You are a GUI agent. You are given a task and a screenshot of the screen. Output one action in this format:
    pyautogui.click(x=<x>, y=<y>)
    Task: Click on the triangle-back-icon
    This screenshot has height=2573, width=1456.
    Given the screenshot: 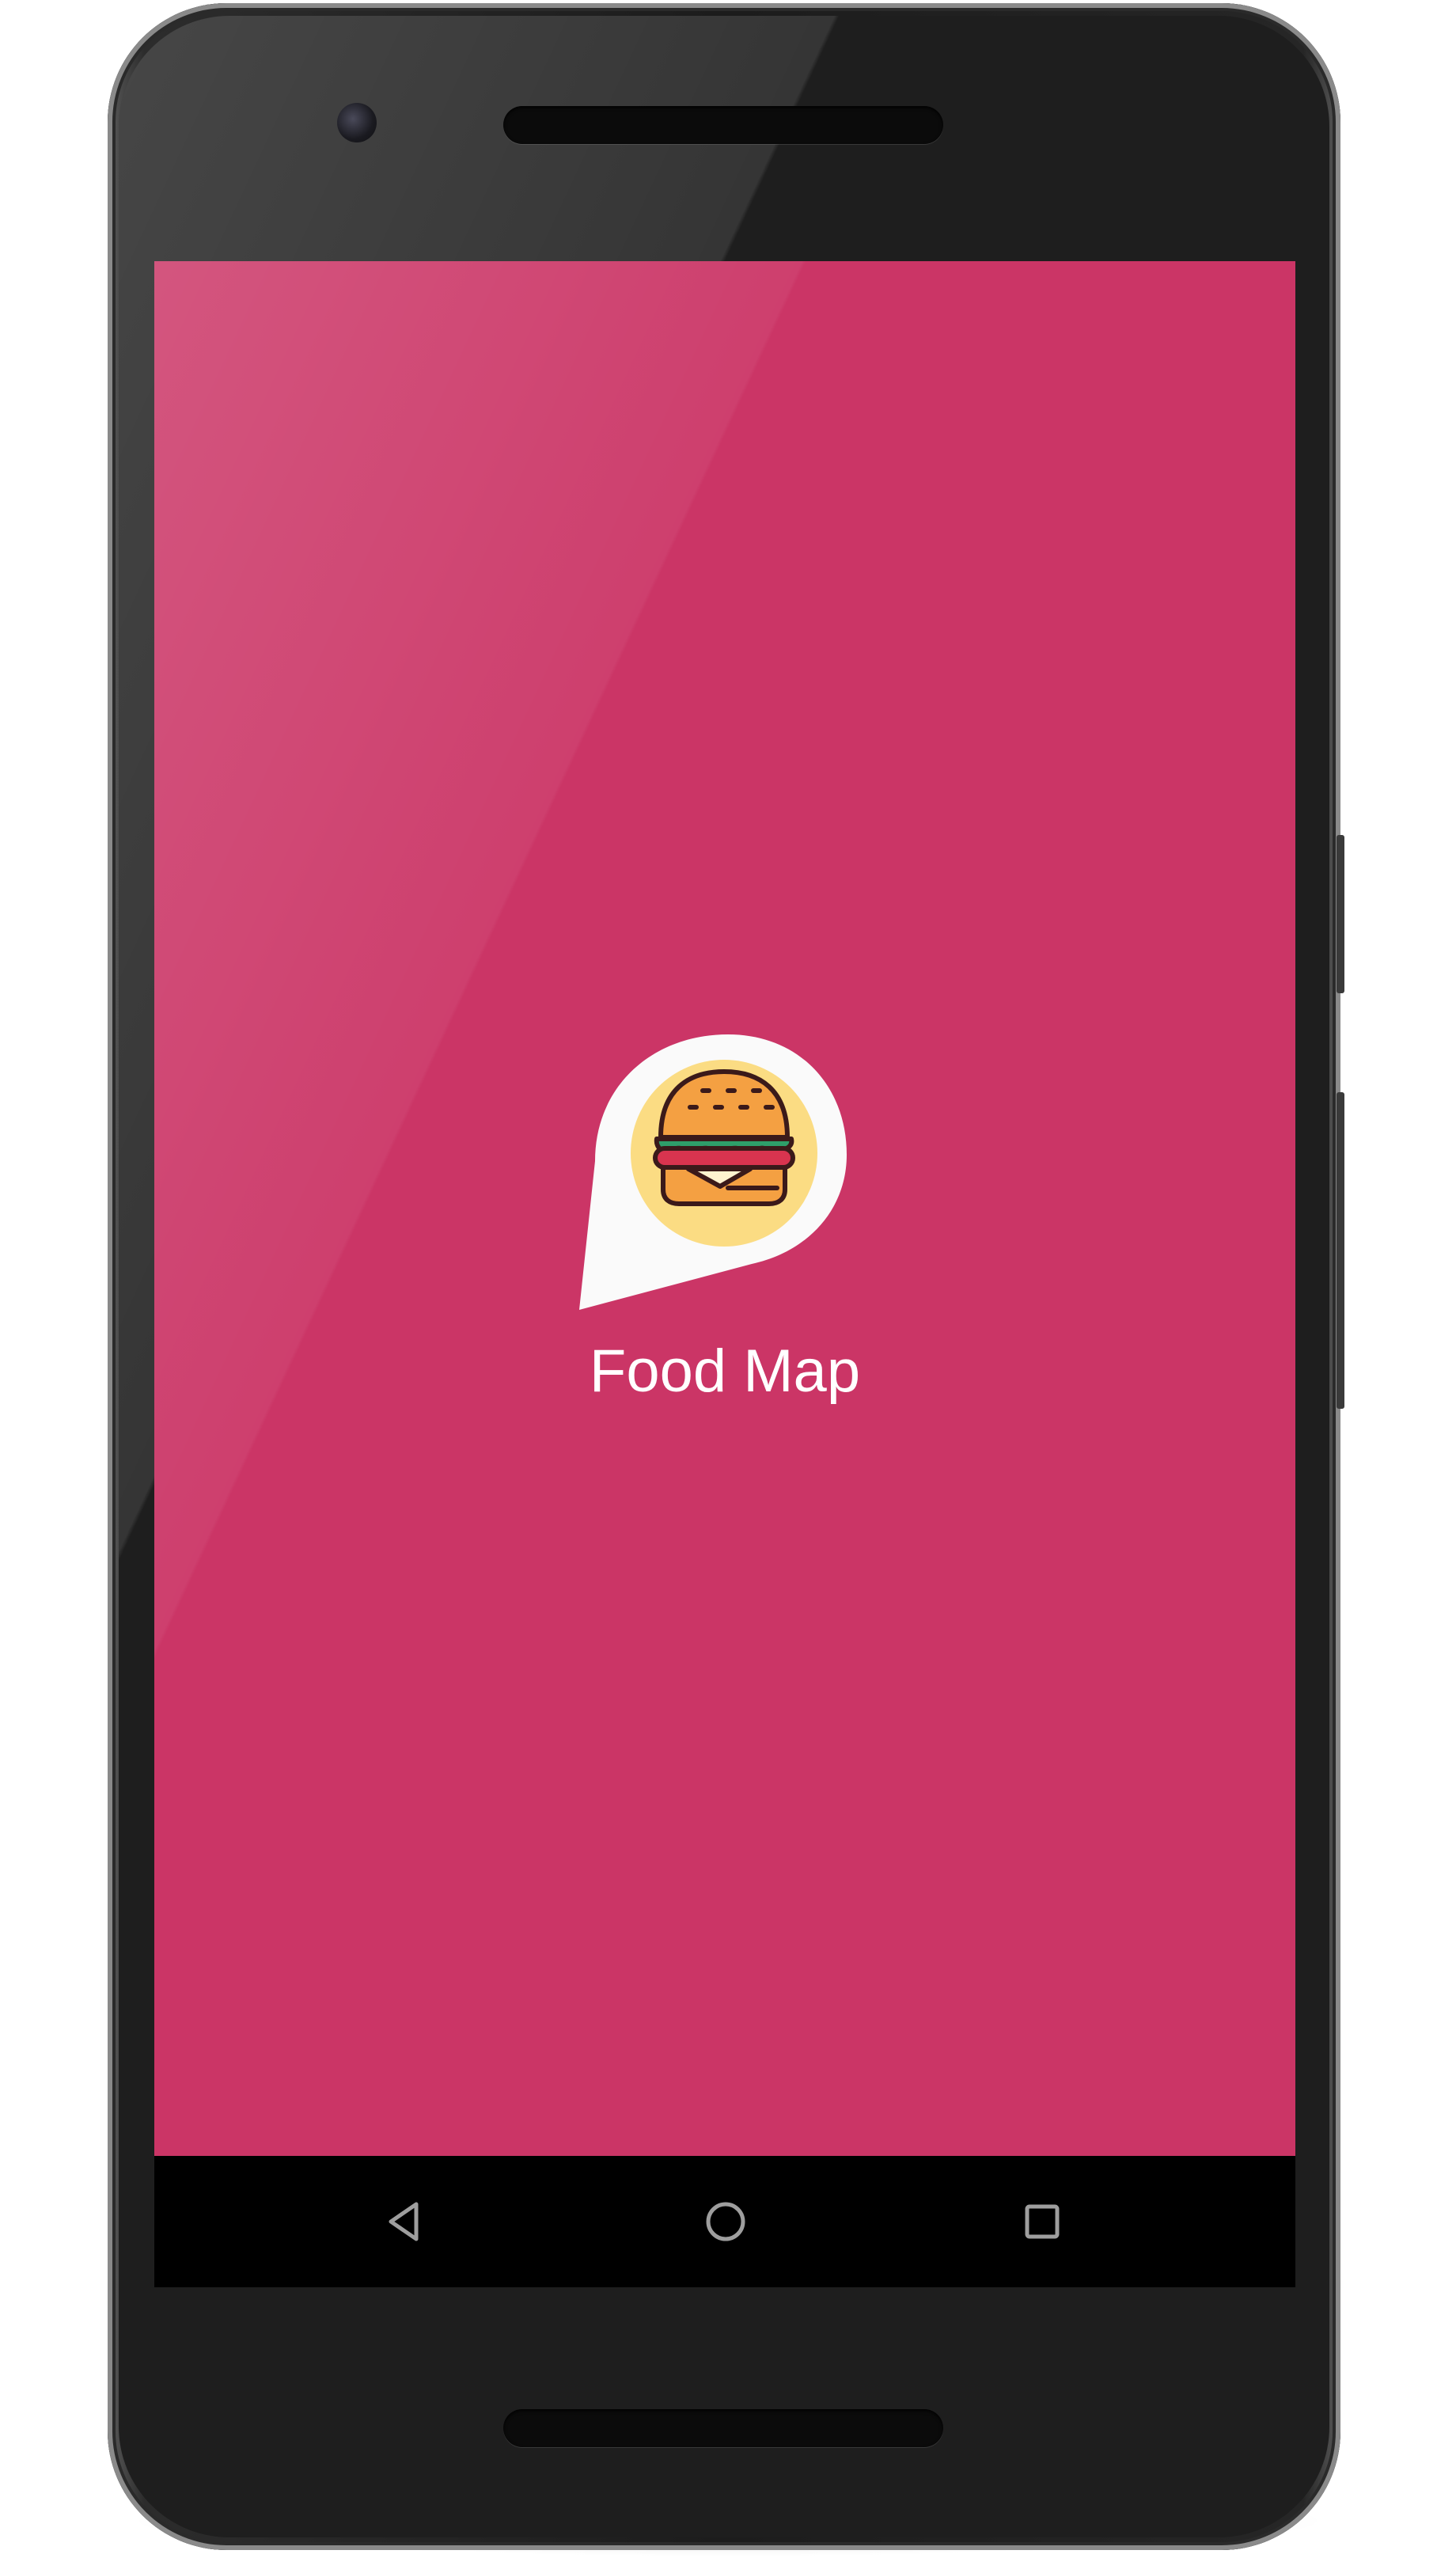 What is the action you would take?
    pyautogui.click(x=404, y=2221)
    